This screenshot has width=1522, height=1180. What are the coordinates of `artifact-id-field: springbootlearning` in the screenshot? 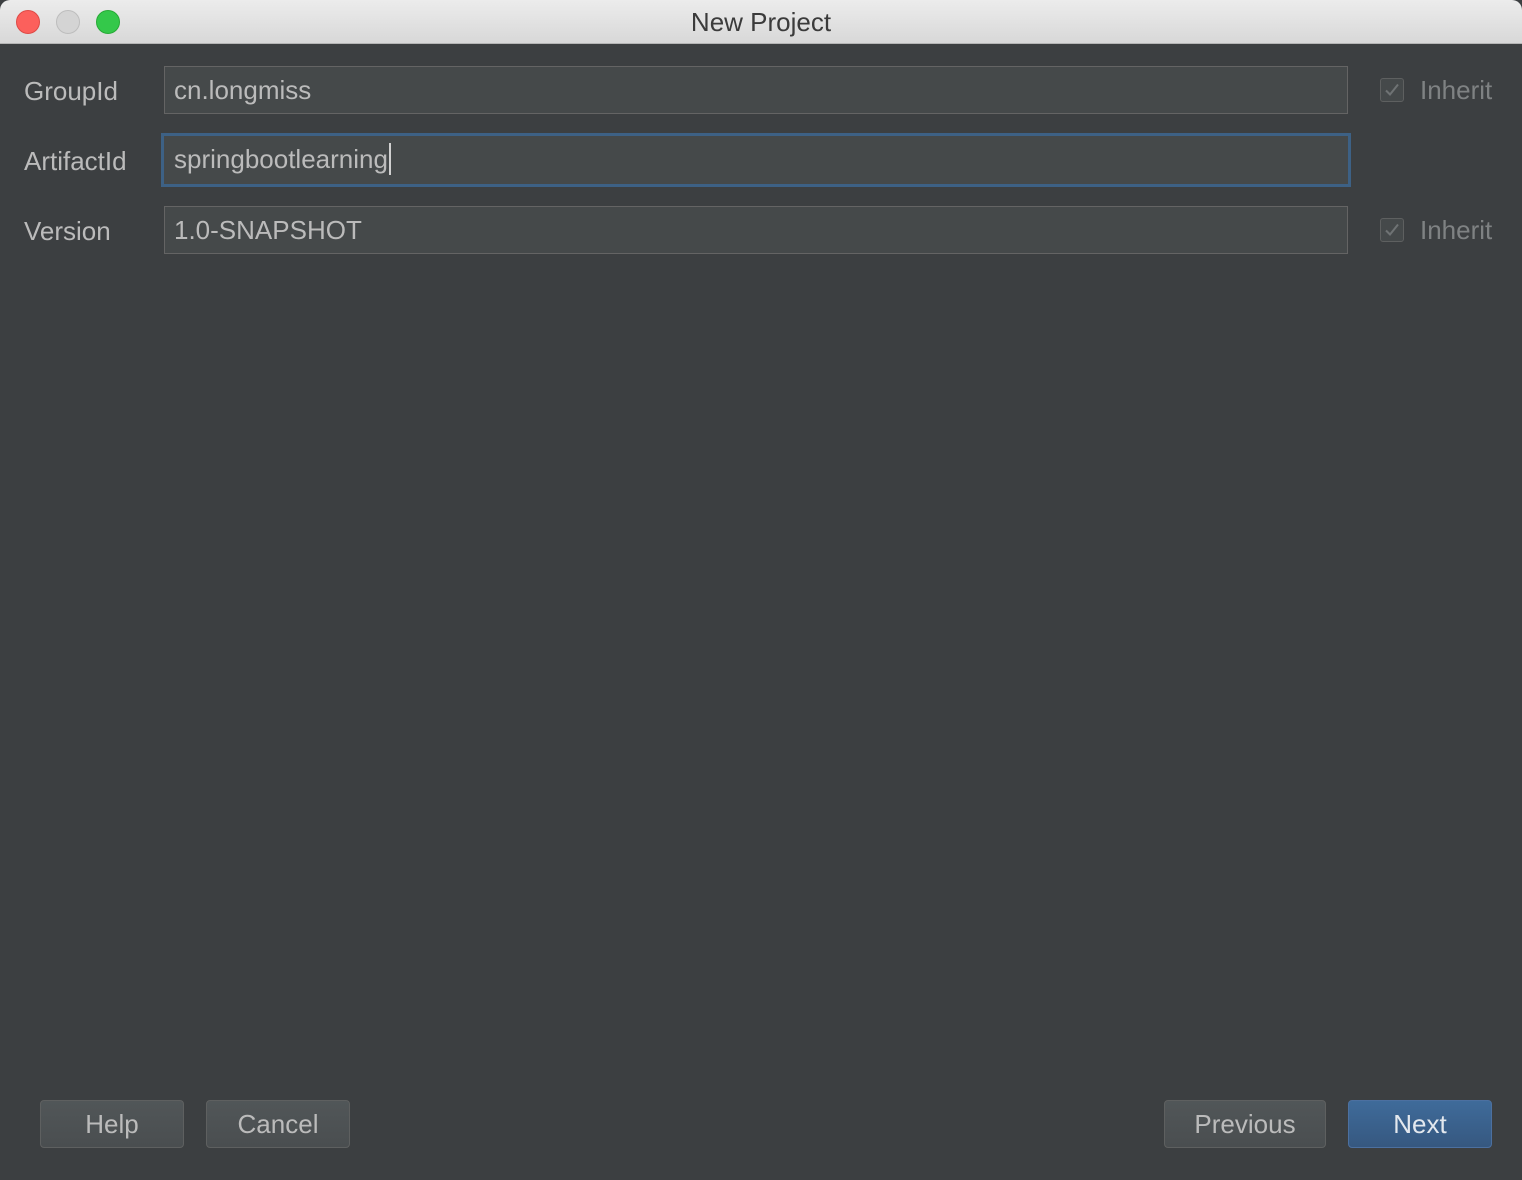 It's located at (756, 160).